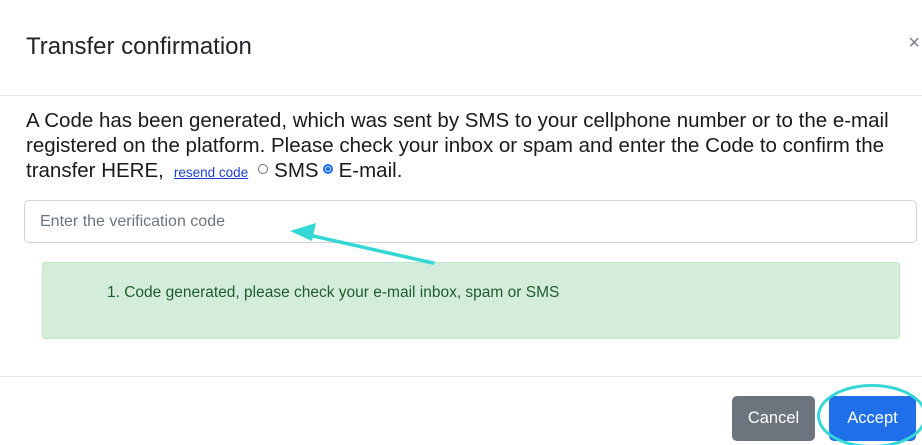 This screenshot has width=922, height=445. What do you see at coordinates (773, 418) in the screenshot?
I see `cancel-button: Cancel` at bounding box center [773, 418].